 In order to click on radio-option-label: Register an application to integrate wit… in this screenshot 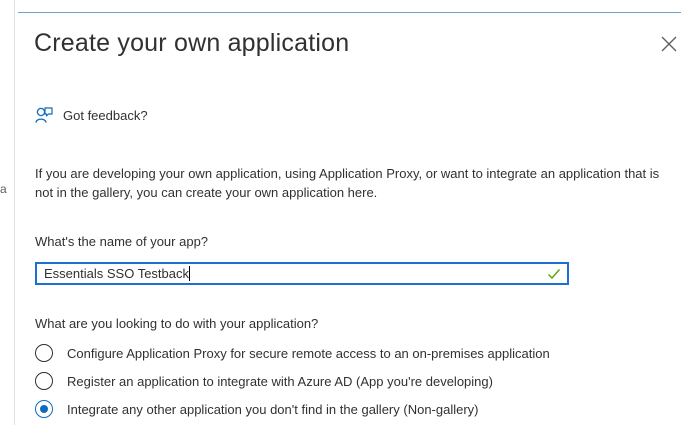, I will do `click(280, 381)`.